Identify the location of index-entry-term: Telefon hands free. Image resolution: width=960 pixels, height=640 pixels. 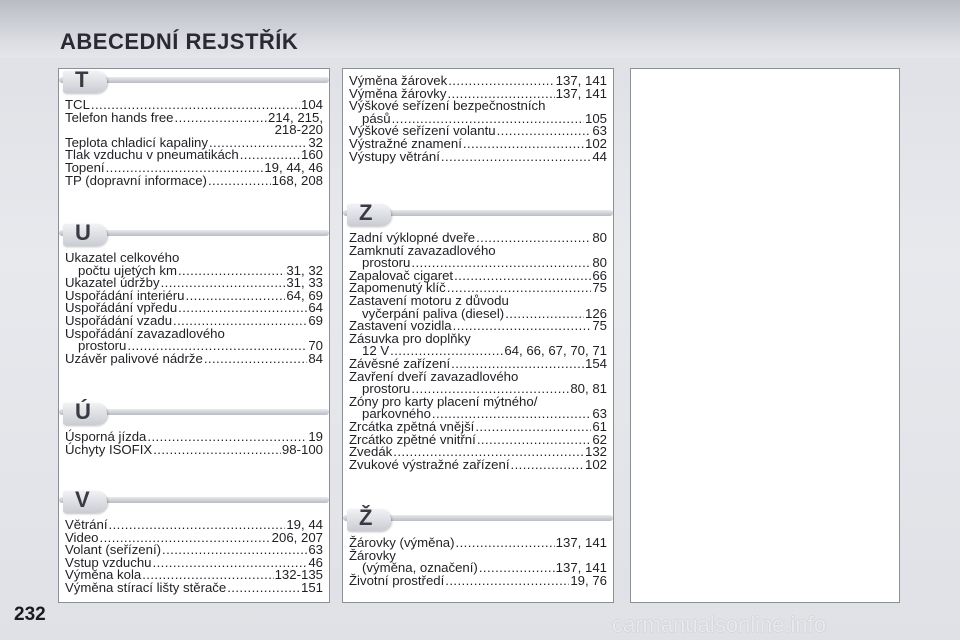
(119, 117).